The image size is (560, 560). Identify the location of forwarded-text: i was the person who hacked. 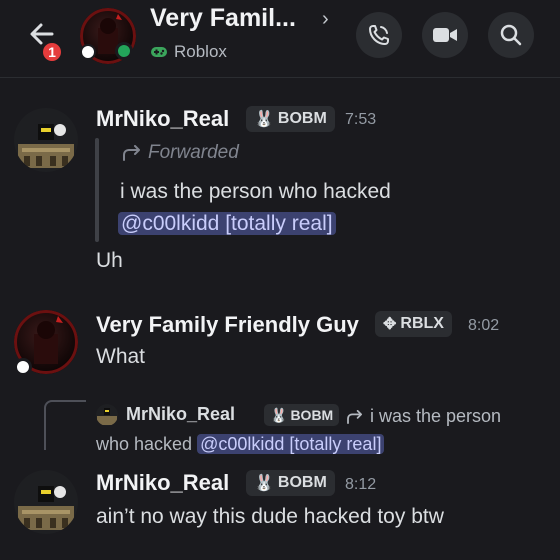
(255, 191).